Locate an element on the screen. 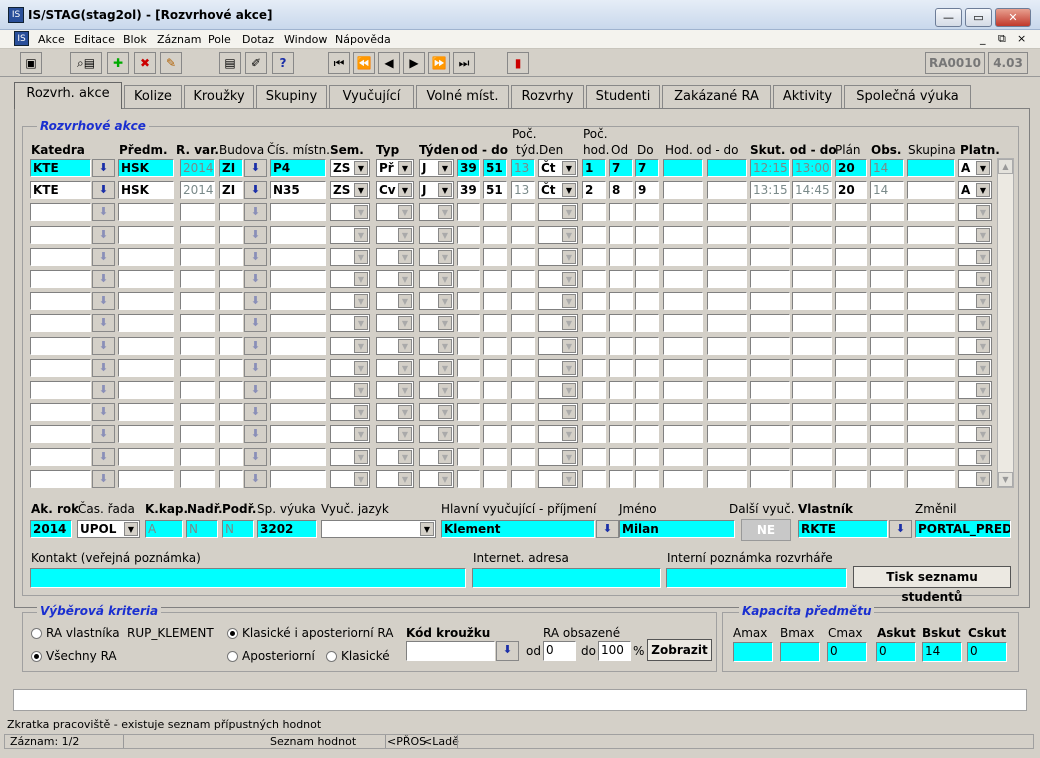  nadr-field: N is located at coordinates (202, 529).